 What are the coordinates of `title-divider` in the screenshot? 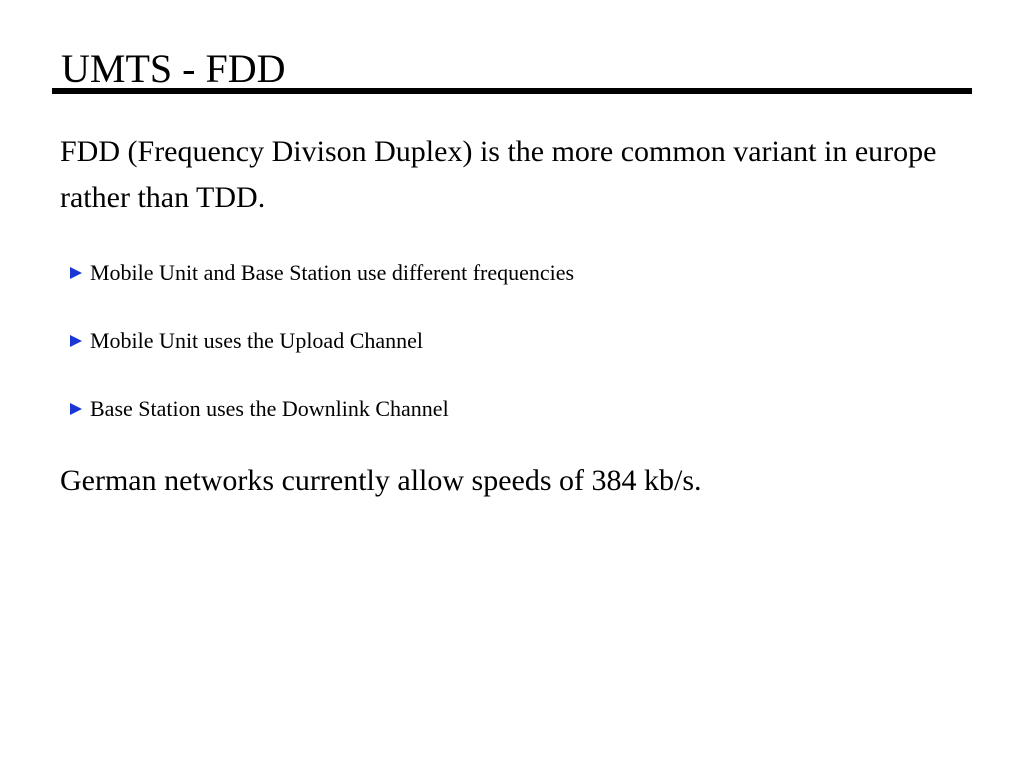 It's located at (512, 91).